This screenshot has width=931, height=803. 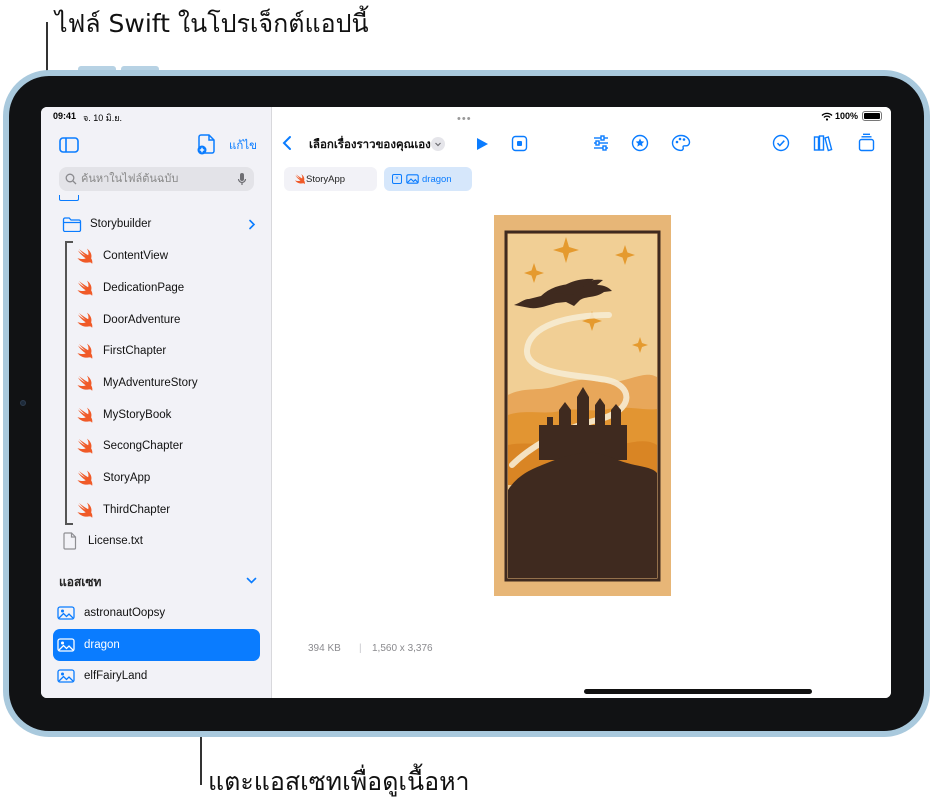 What do you see at coordinates (102, 645) in the screenshot?
I see `asset-label: dragon` at bounding box center [102, 645].